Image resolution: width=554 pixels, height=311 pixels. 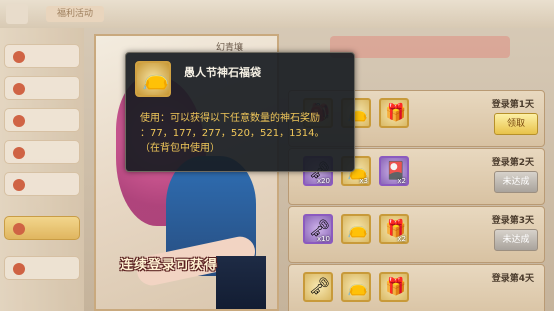 I want to click on reward-slot: 🎴 x2, so click(x=394, y=171).